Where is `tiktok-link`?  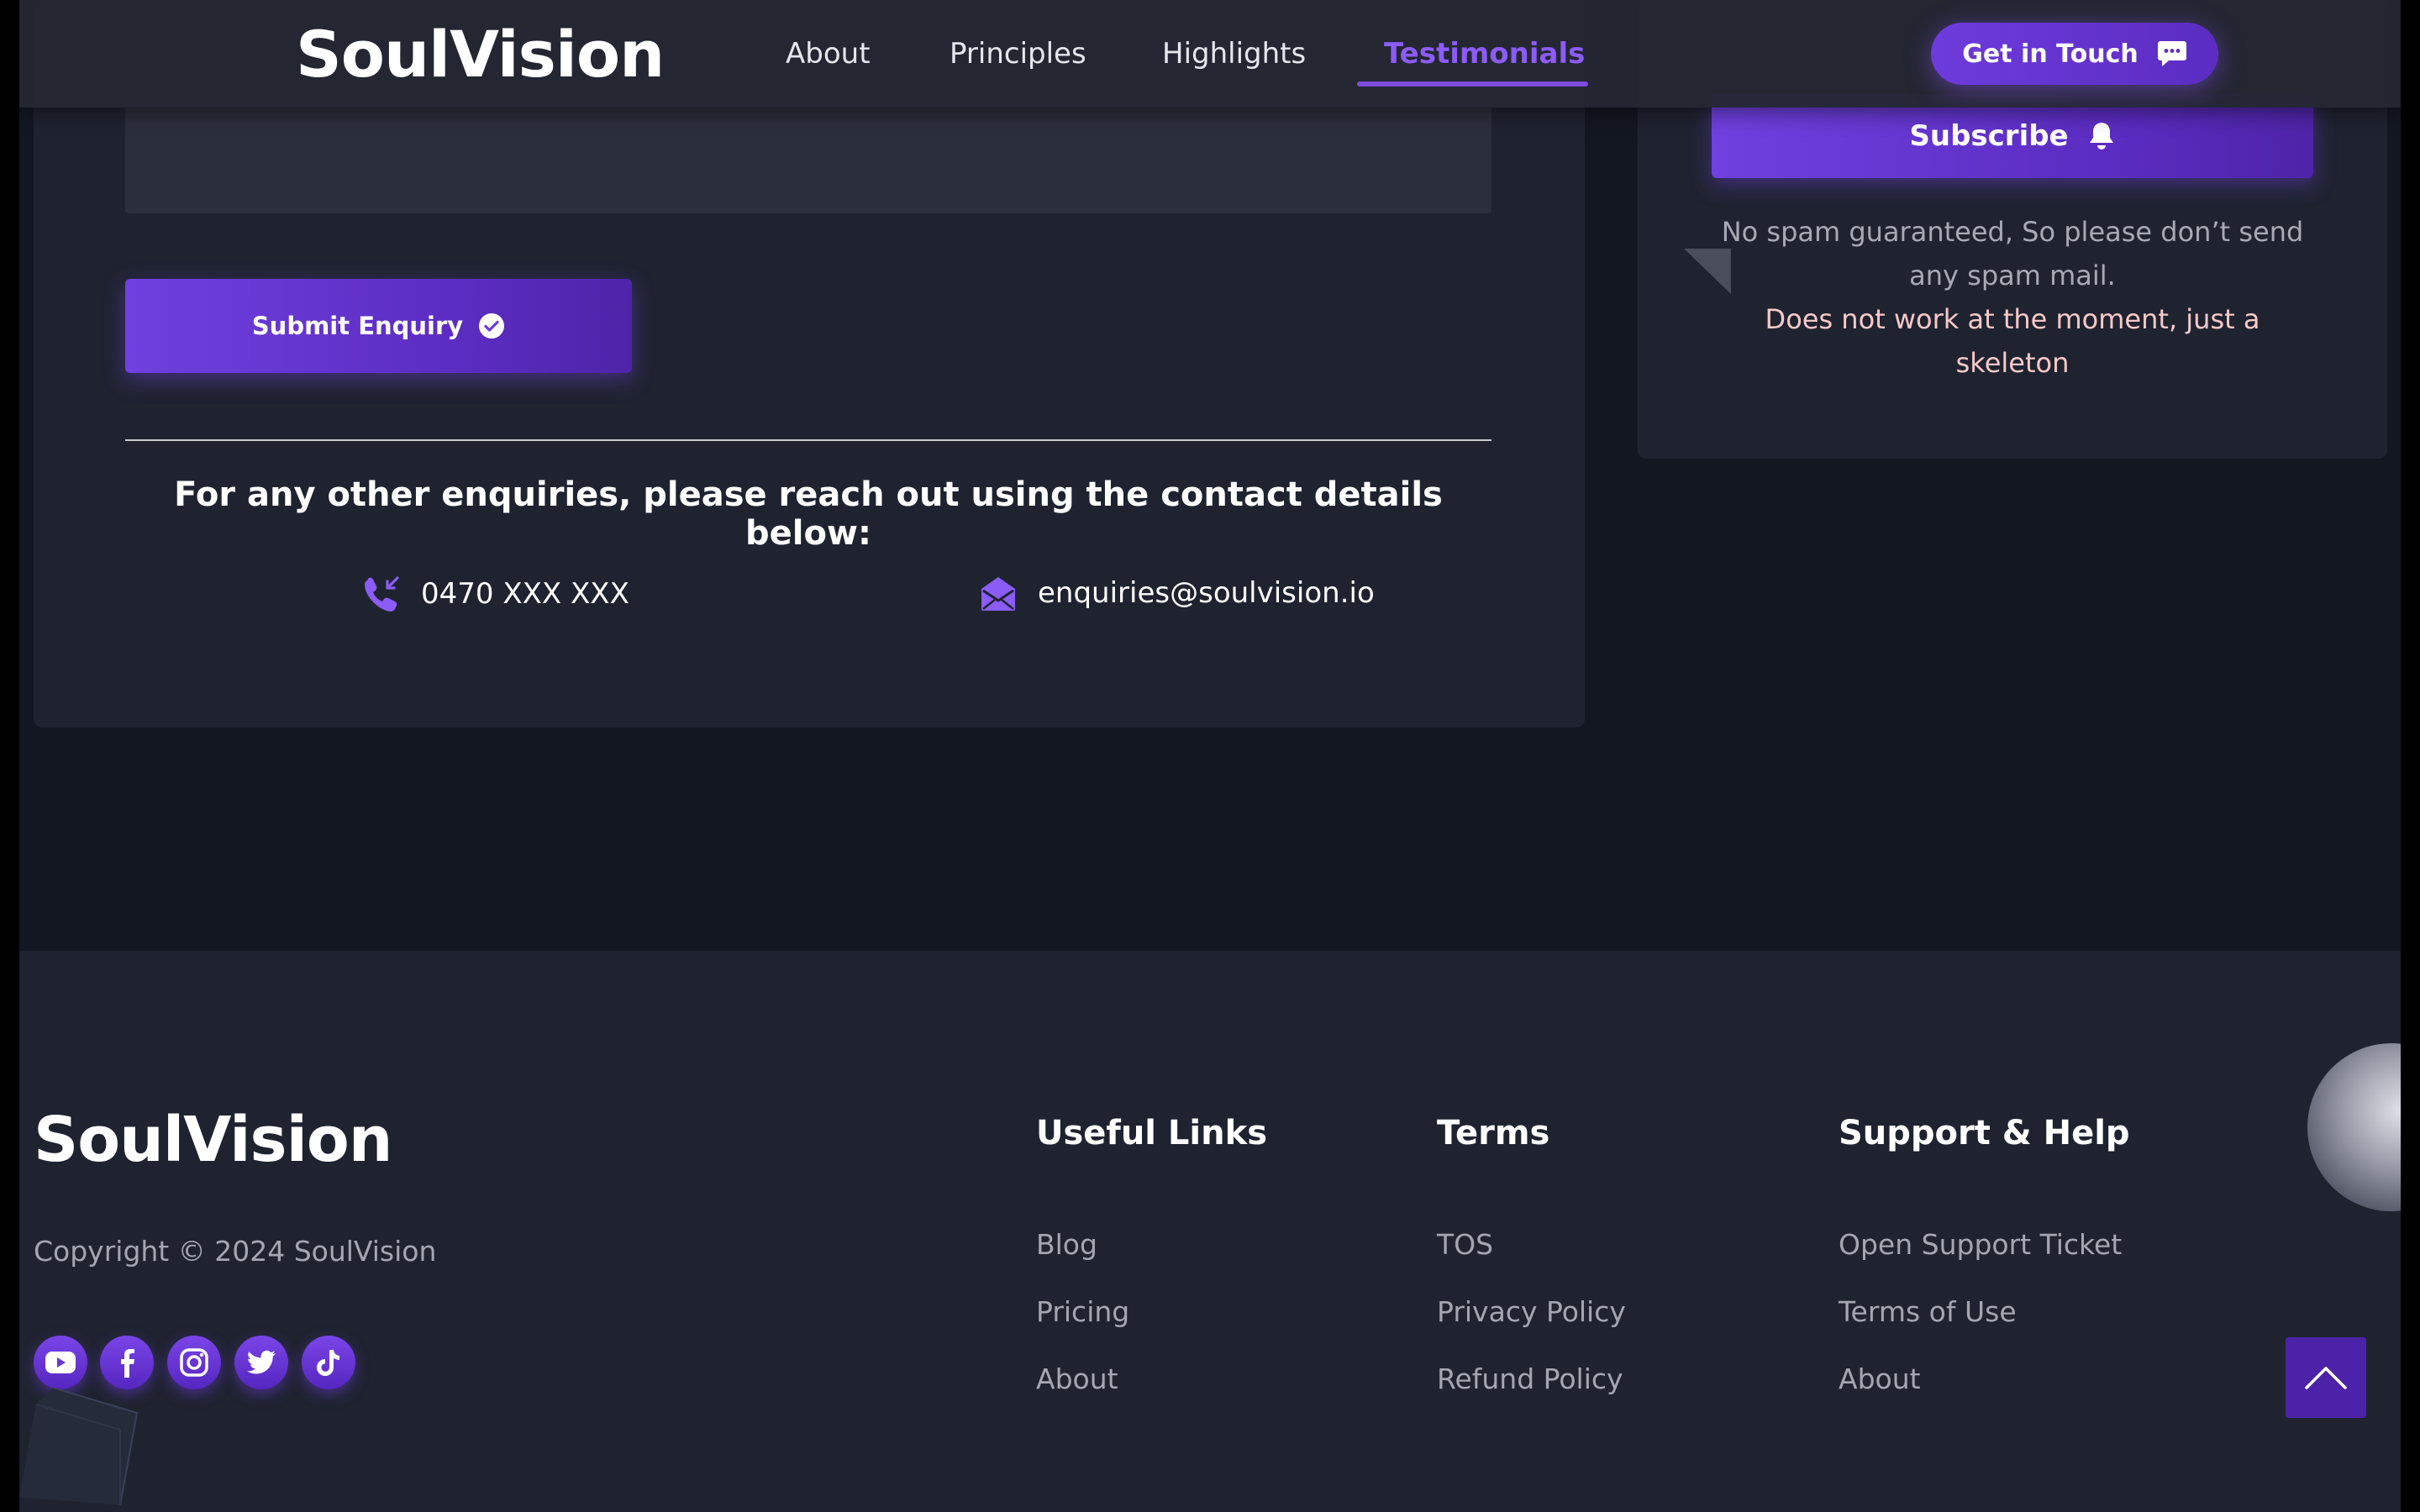 tiktok-link is located at coordinates (329, 1362).